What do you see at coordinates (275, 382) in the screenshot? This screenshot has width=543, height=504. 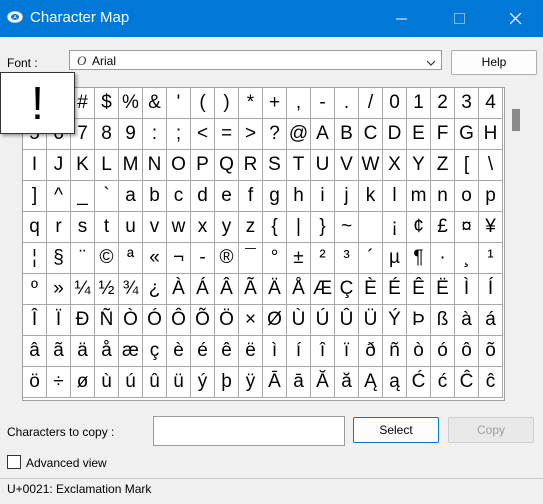 I see `character-cell: Ā` at bounding box center [275, 382].